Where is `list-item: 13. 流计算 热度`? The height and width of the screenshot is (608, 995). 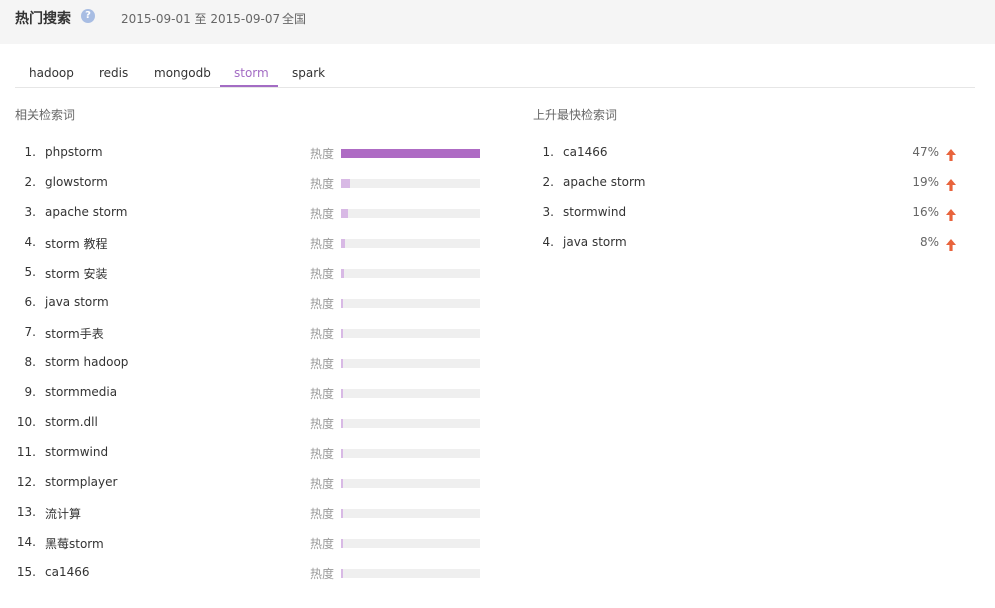 list-item: 13. 流计算 热度 is located at coordinates (247, 515).